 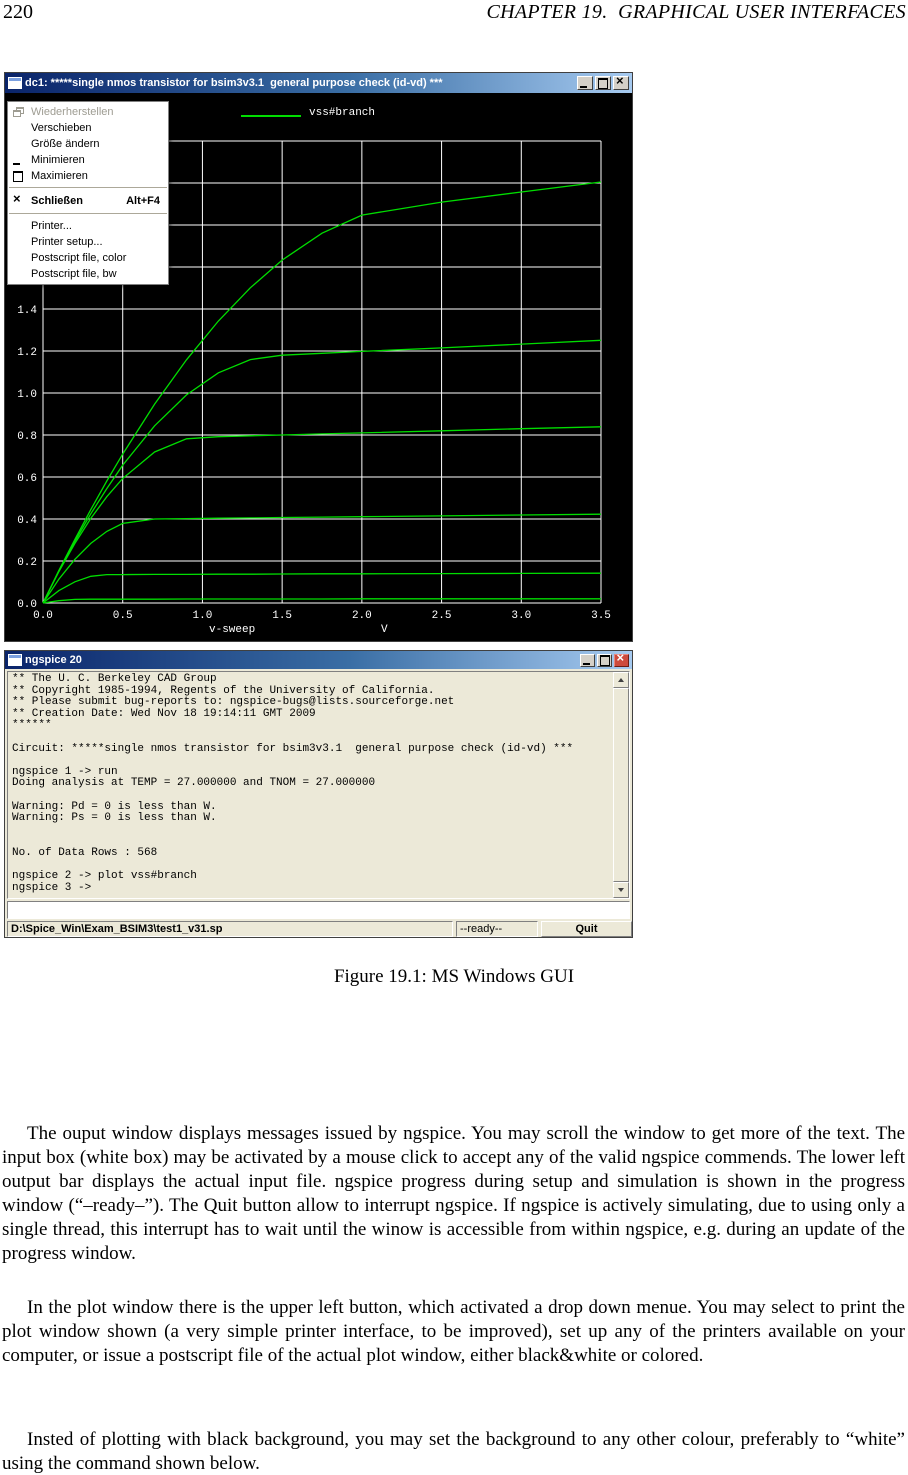 What do you see at coordinates (53, 660) in the screenshot?
I see `console-window-title: ngspice 20` at bounding box center [53, 660].